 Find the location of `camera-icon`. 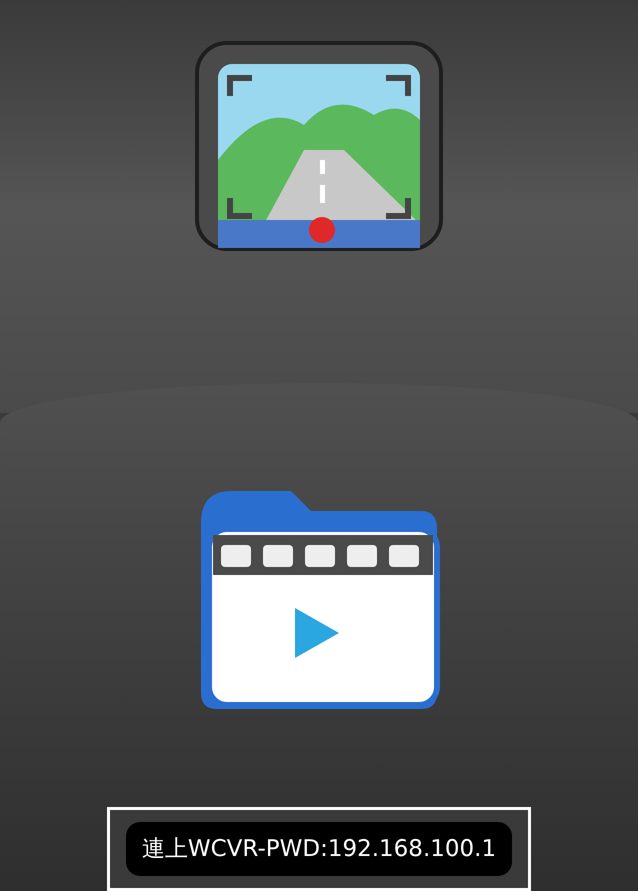

camera-icon is located at coordinates (319, 146).